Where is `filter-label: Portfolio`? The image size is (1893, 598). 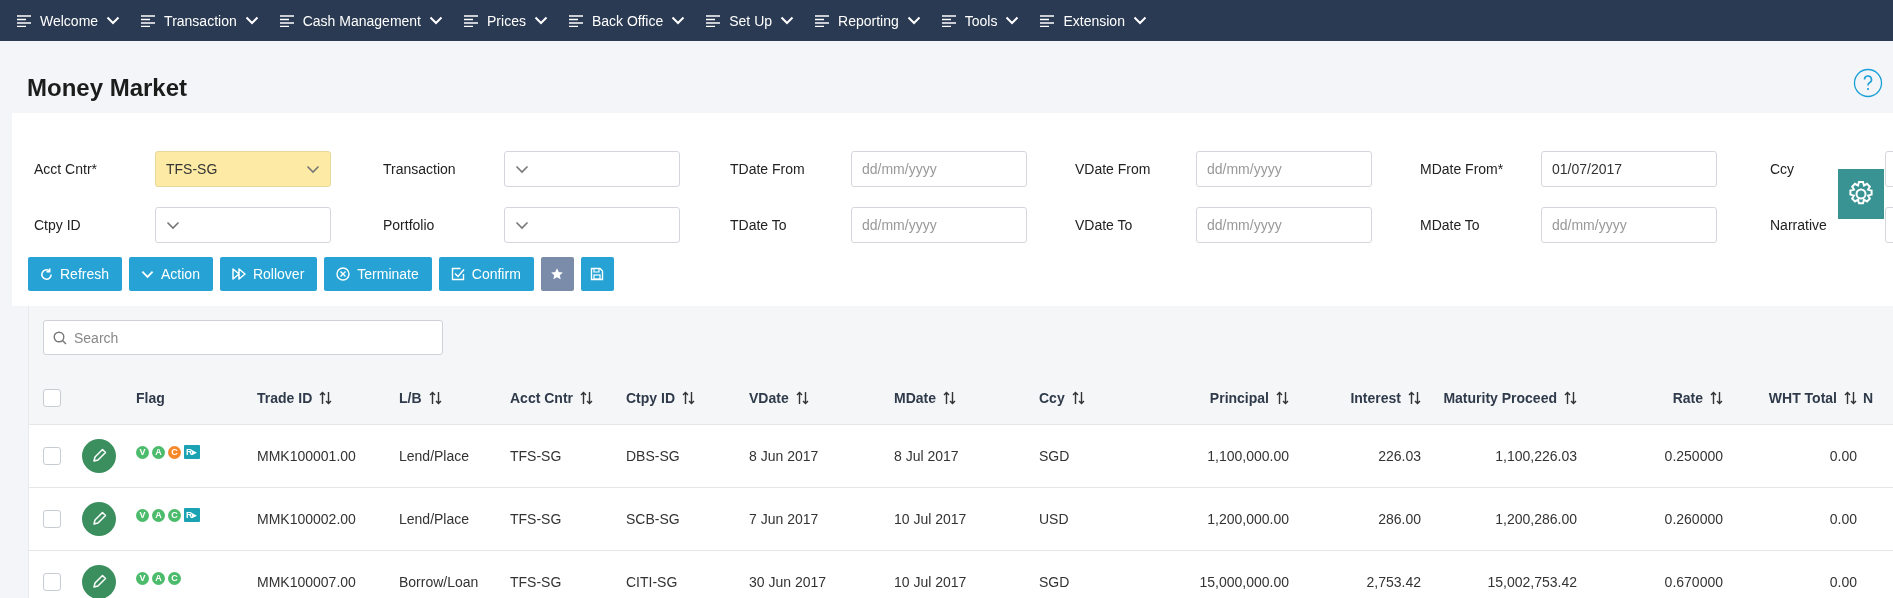
filter-label: Portfolio is located at coordinates (409, 225).